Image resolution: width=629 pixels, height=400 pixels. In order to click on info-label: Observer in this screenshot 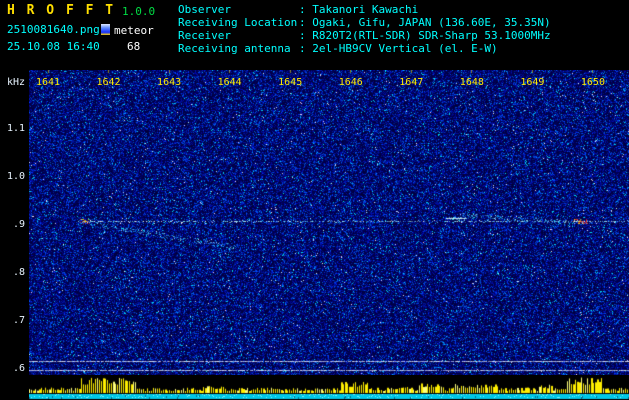, I will do `click(204, 9)`.